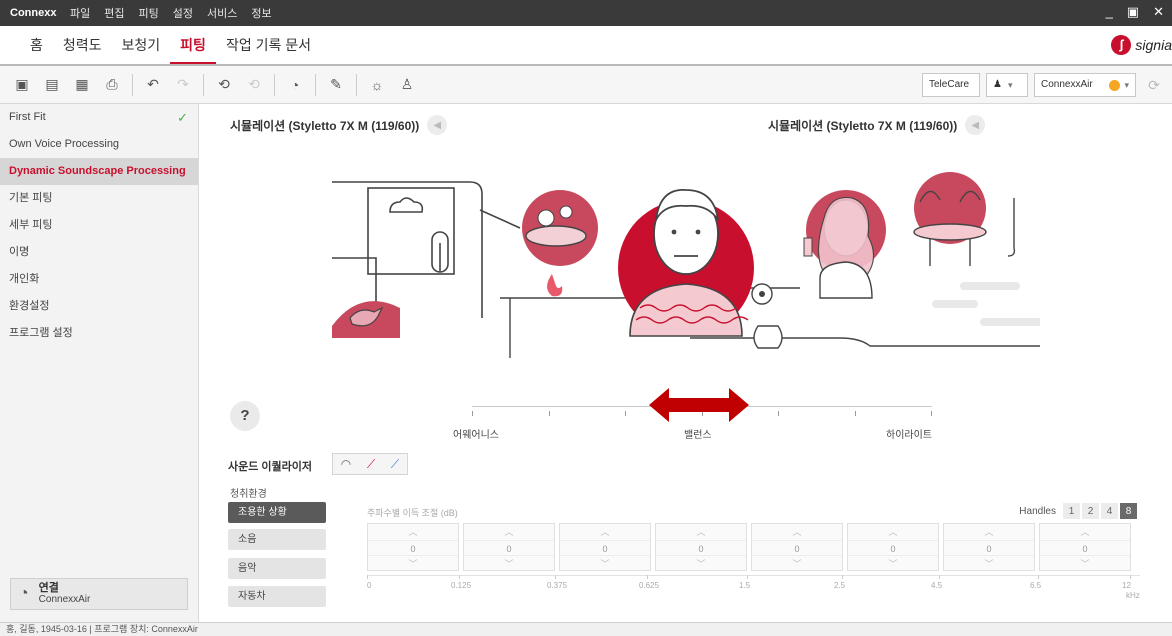 Image resolution: width=1172 pixels, height=636 pixels. What do you see at coordinates (371, 464) in the screenshot?
I see `curve-red-icon: ⟋` at bounding box center [371, 464].